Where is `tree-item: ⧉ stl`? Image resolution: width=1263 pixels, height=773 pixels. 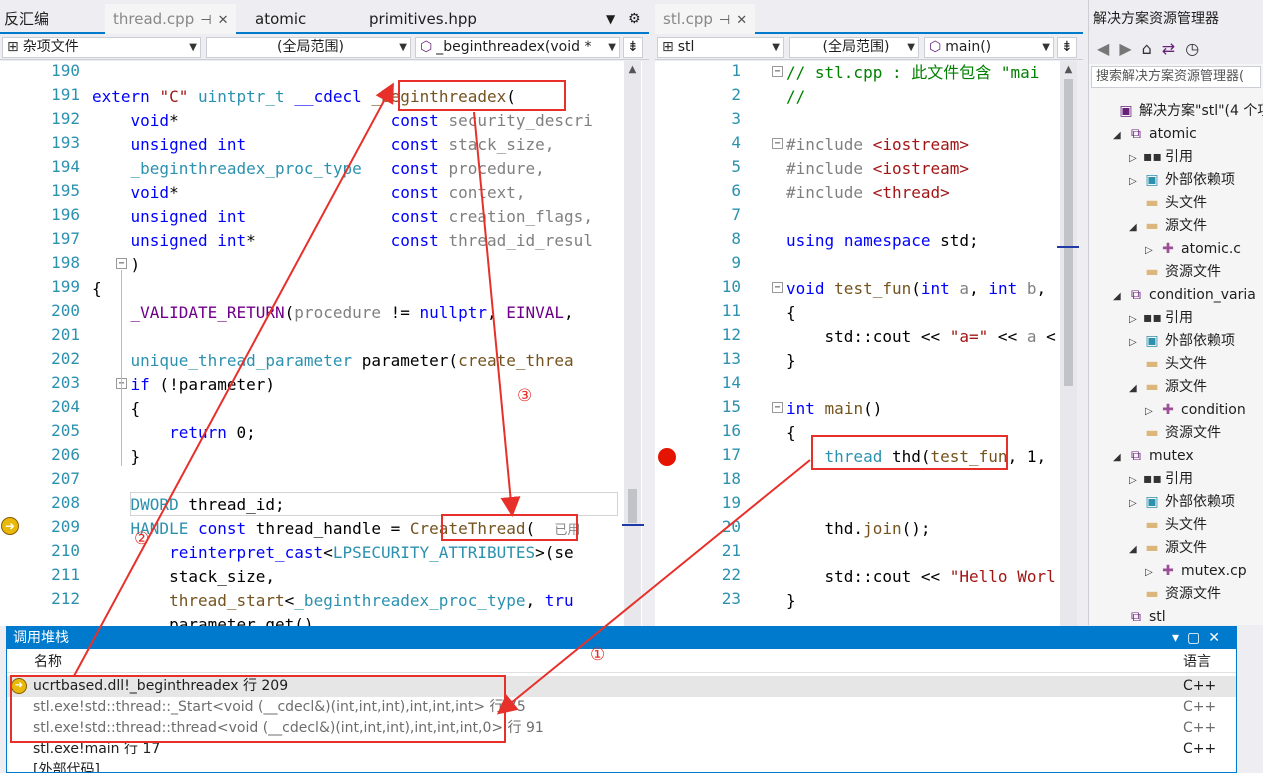
tree-item: ⧉ stl is located at coordinates (1139, 615).